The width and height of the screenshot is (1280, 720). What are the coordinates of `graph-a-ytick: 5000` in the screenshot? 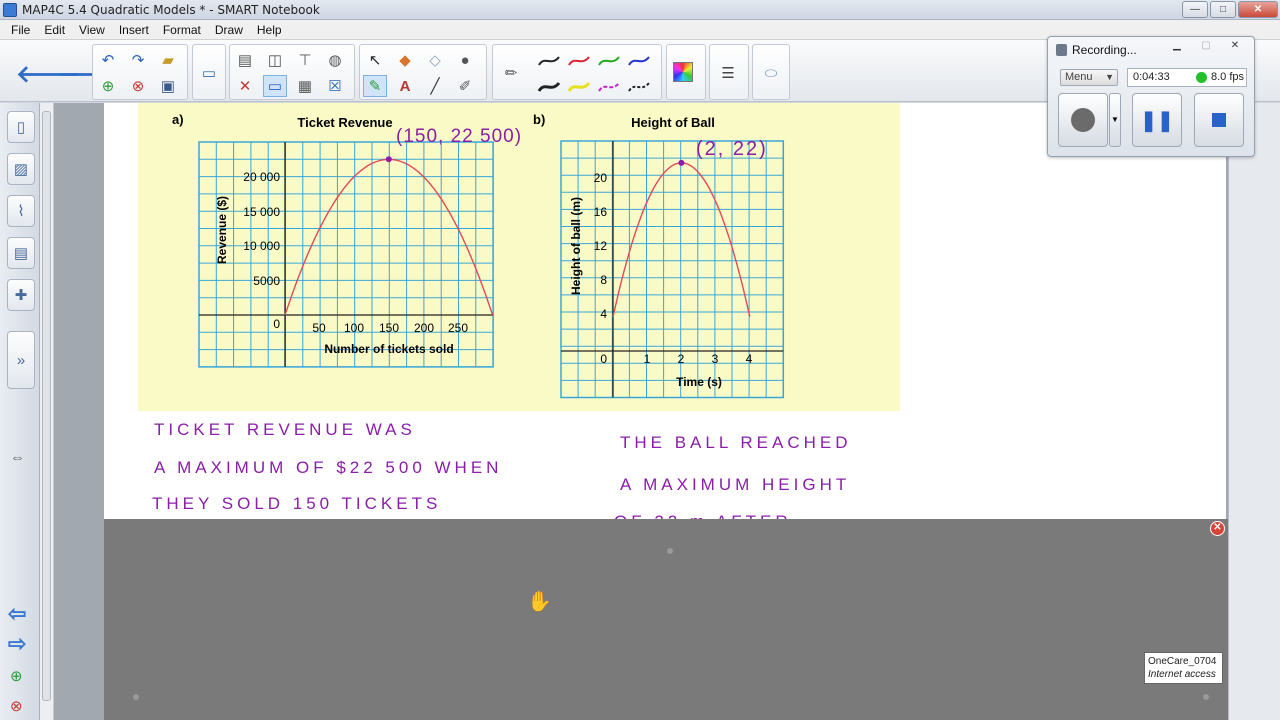 It's located at (266, 281).